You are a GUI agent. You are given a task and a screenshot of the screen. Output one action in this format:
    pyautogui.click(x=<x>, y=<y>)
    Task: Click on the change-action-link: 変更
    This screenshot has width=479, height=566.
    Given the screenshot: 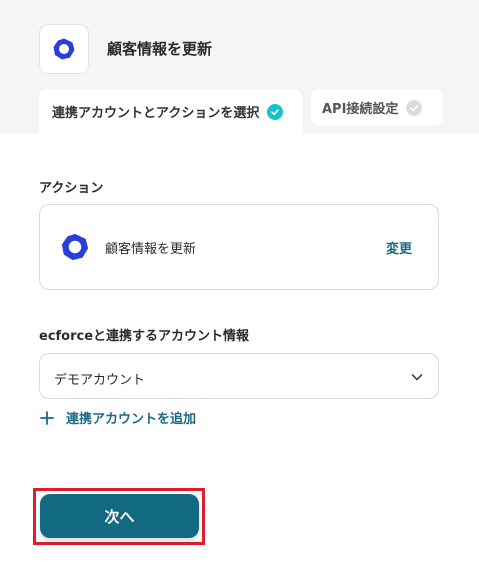 What is the action you would take?
    pyautogui.click(x=399, y=247)
    